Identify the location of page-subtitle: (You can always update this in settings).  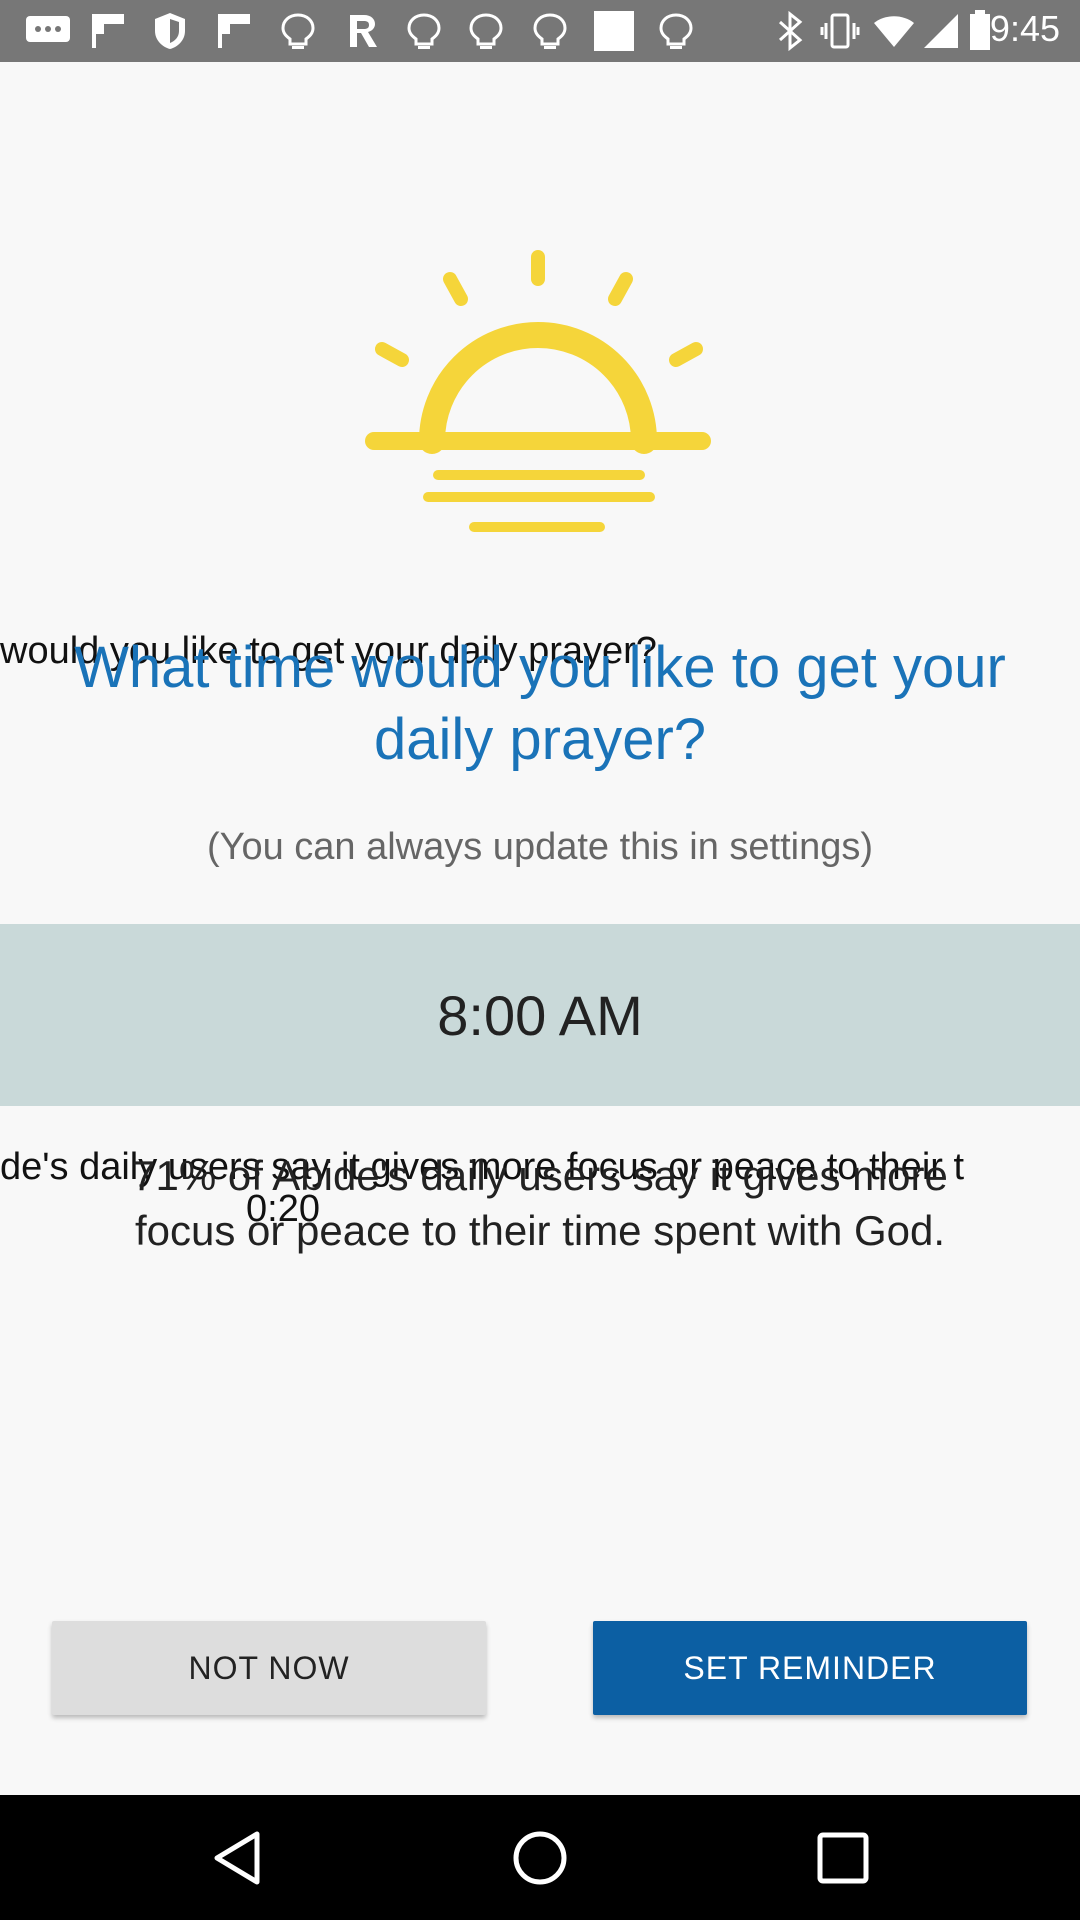
(540, 847).